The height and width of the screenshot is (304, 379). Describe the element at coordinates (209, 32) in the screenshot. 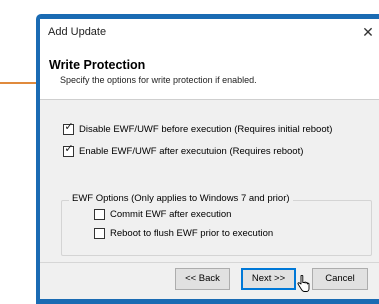

I see `title-bar: Add Update ✕` at that location.